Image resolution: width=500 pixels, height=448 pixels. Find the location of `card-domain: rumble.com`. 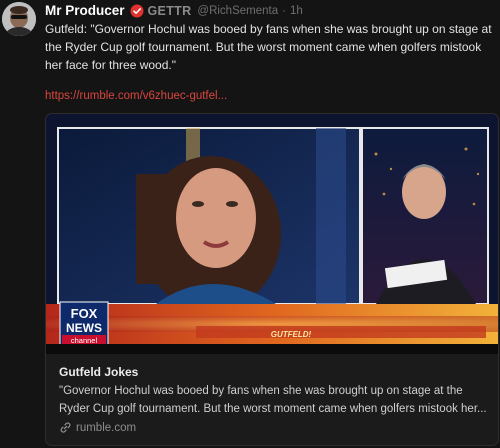

card-domain: rumble.com is located at coordinates (97, 427).